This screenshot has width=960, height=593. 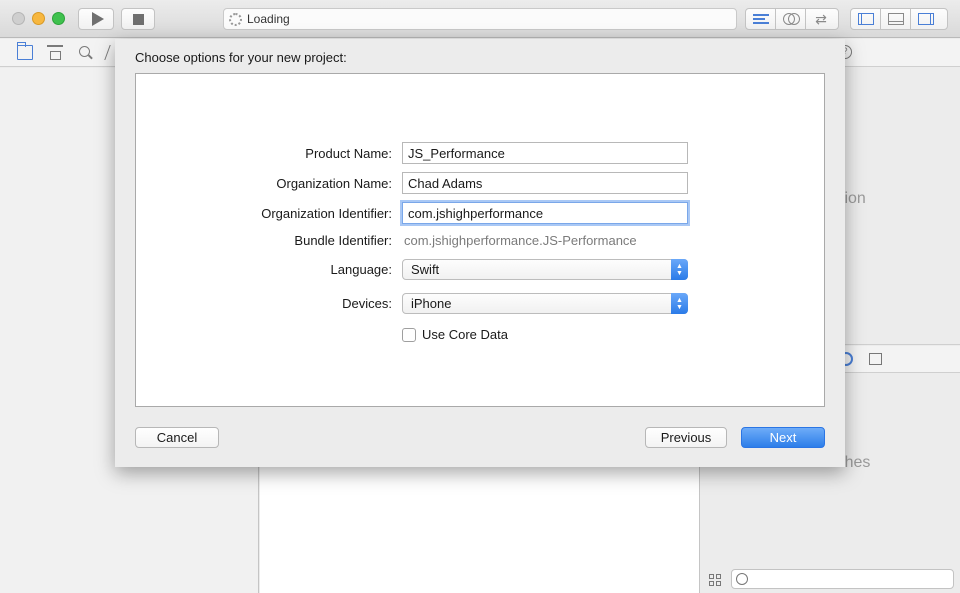 I want to click on devices-value: iPhone, so click(x=431, y=303).